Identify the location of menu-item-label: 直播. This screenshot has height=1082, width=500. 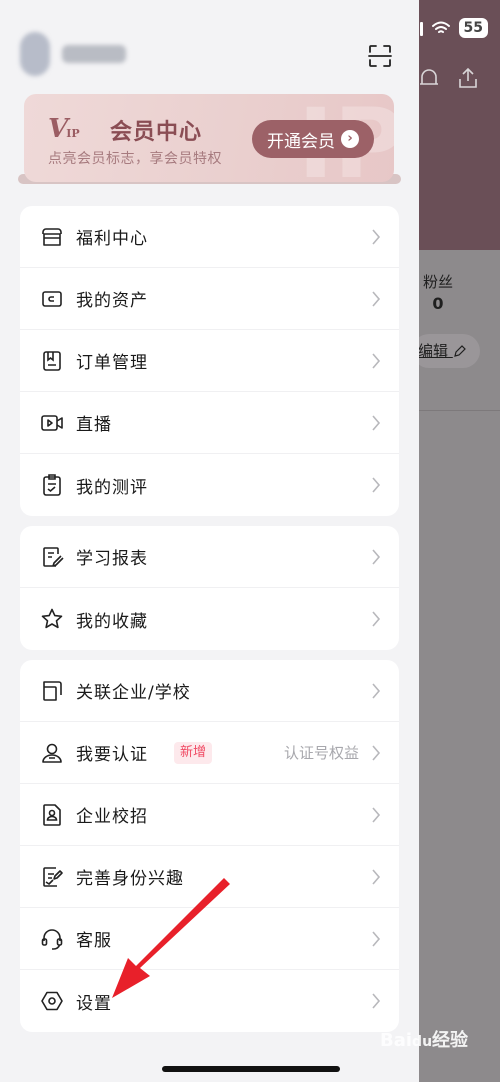
(94, 425).